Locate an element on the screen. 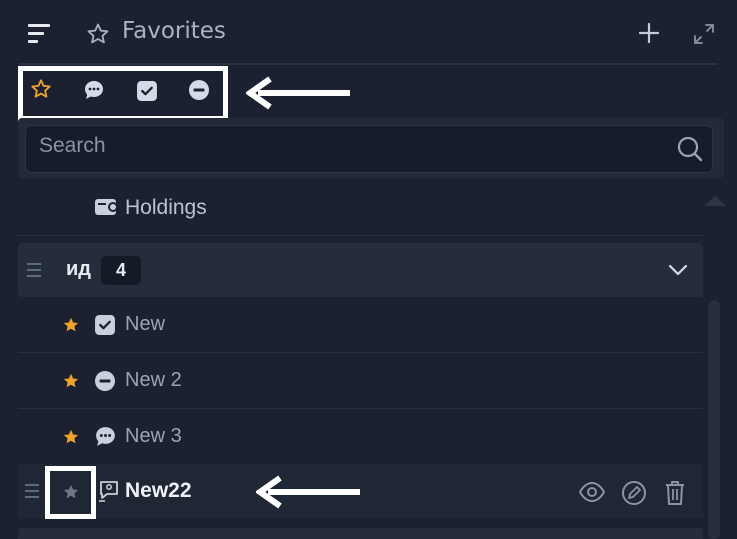 The width and height of the screenshot is (737, 539). list-item-holdings: Holdings is located at coordinates (166, 208).